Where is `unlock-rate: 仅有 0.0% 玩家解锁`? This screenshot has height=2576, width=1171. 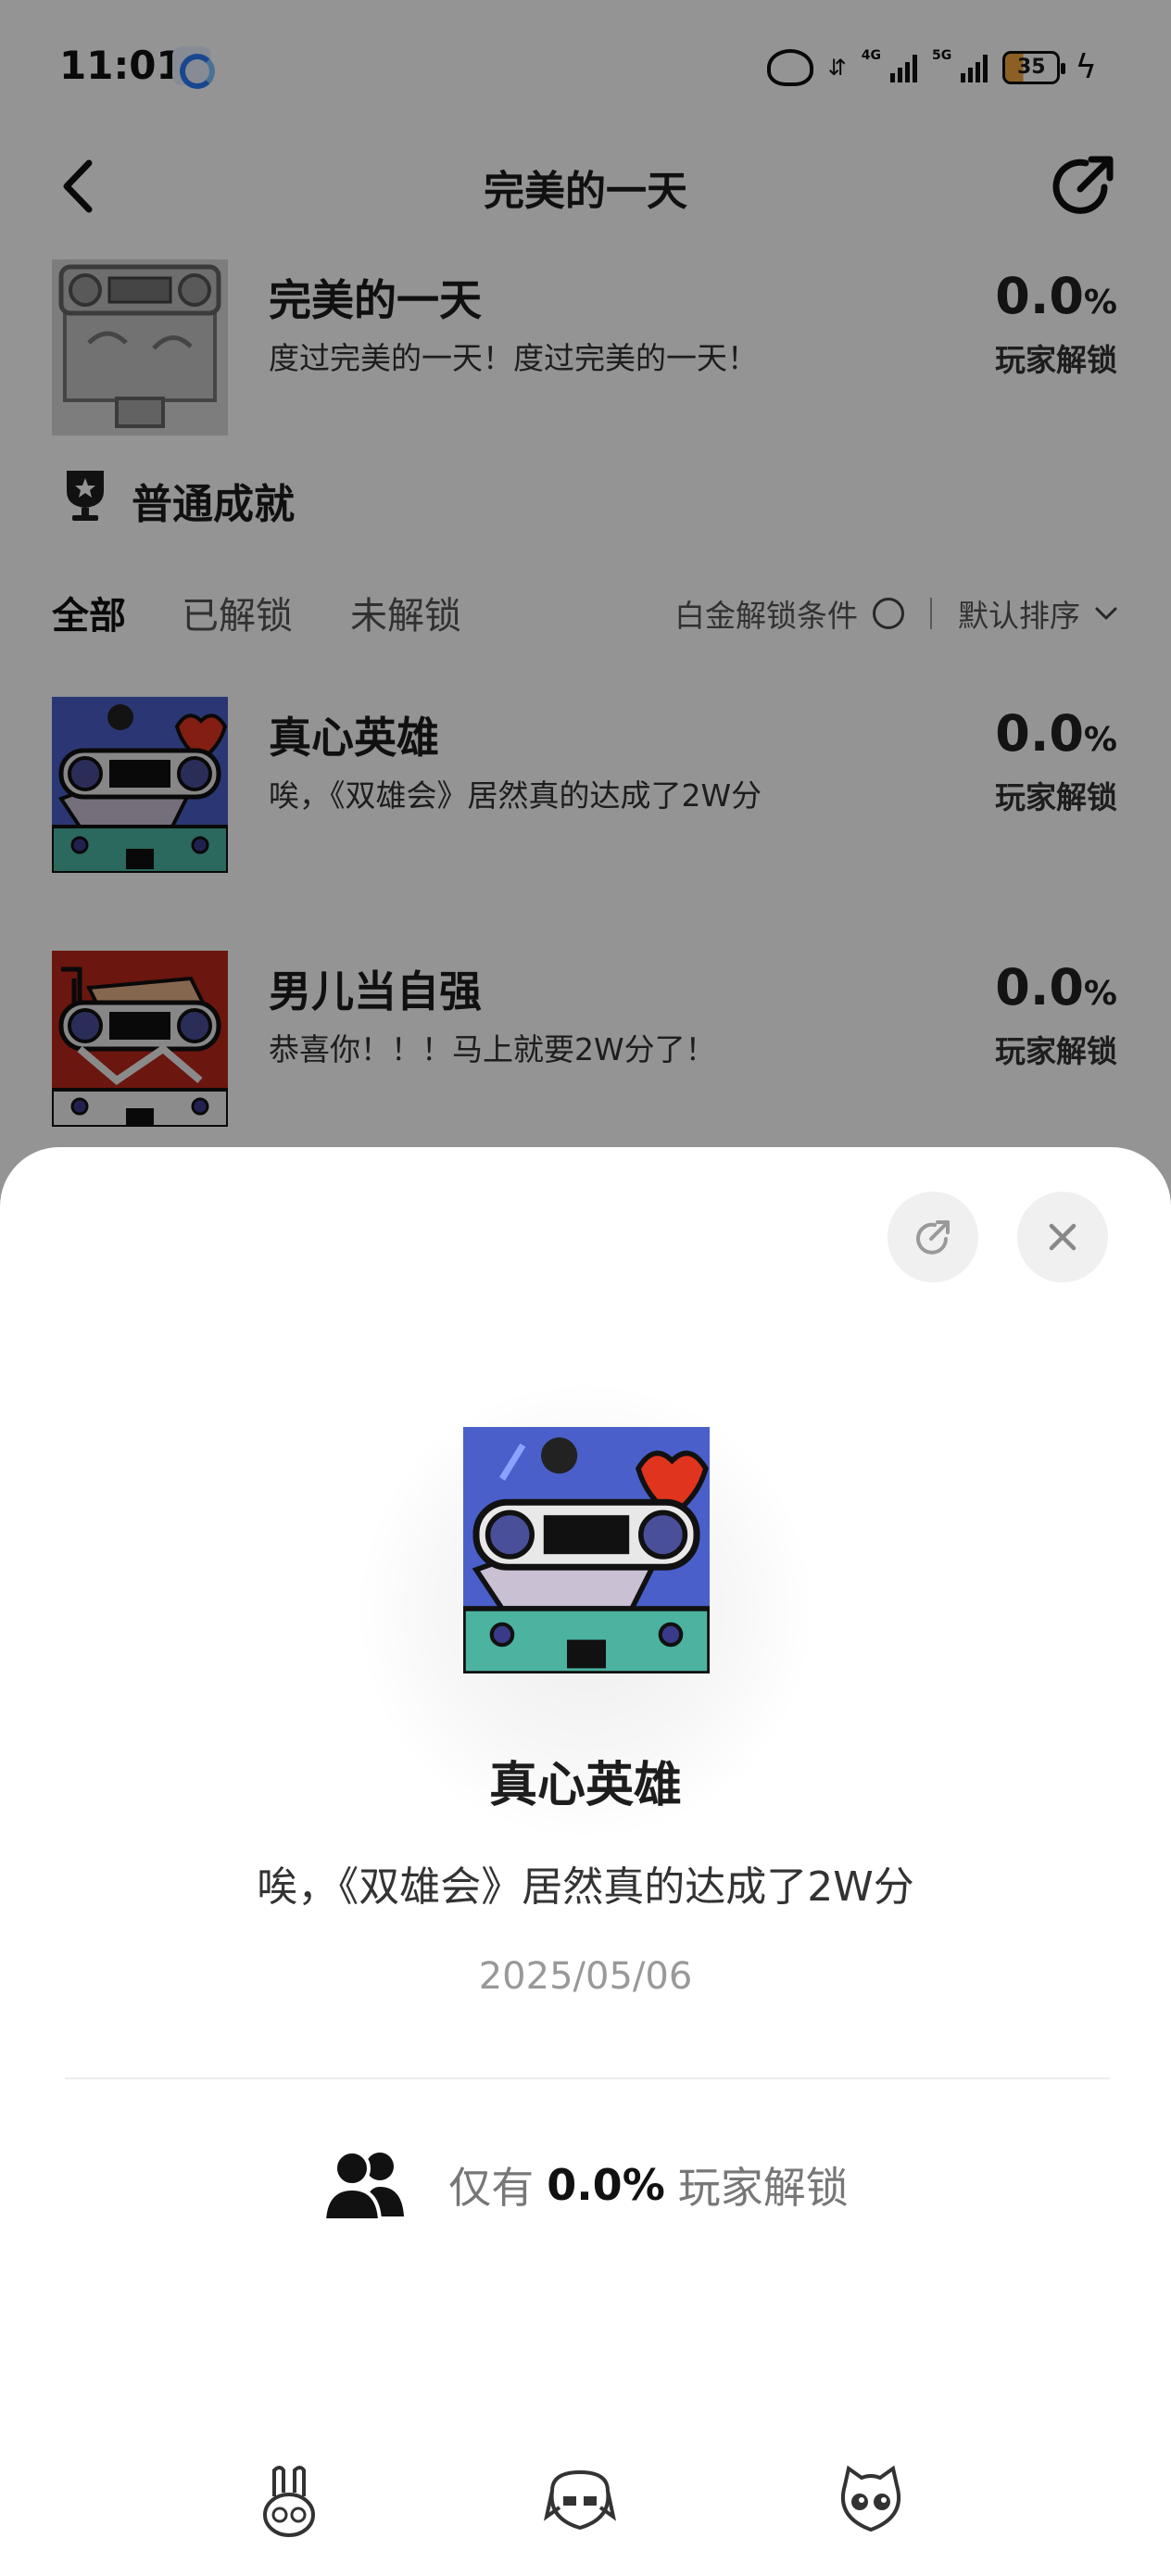 unlock-rate: 仅有 0.0% 玩家解锁 is located at coordinates (585, 2185).